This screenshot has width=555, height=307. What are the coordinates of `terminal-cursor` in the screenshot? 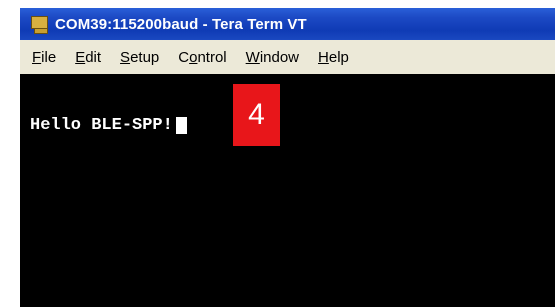 It's located at (181, 125).